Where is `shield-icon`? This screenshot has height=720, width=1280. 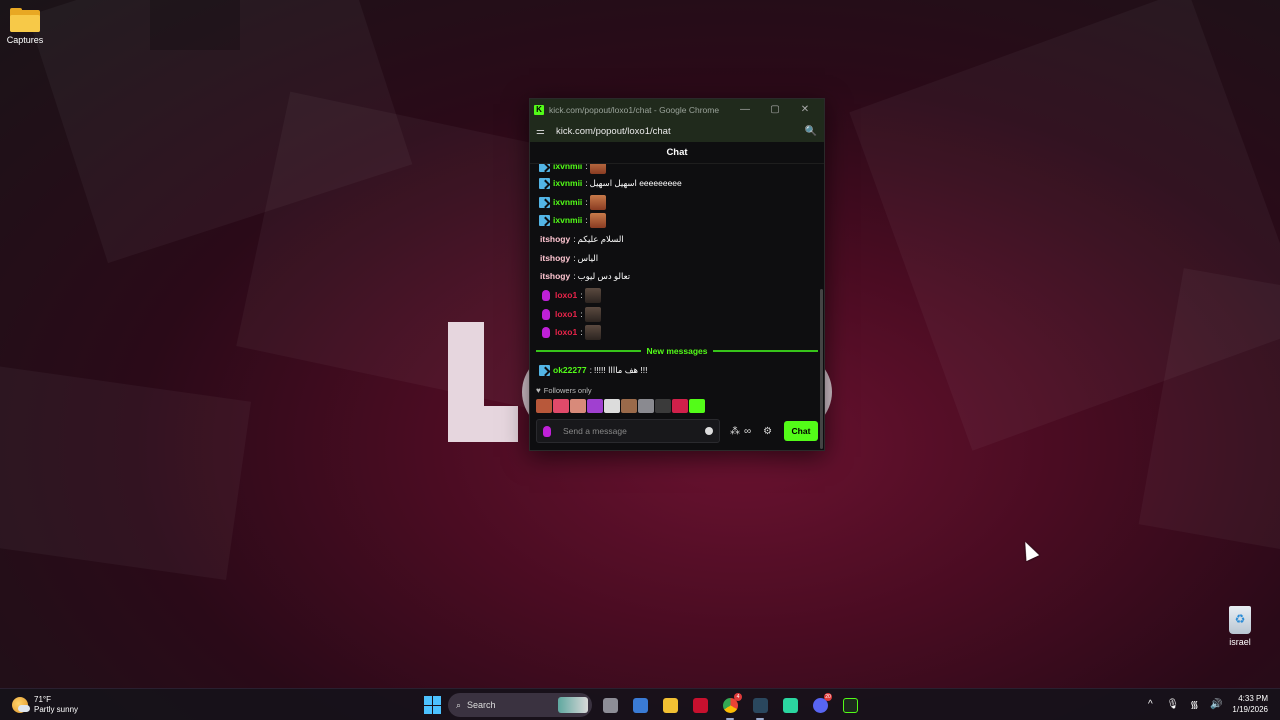
shield-icon is located at coordinates (640, 705).